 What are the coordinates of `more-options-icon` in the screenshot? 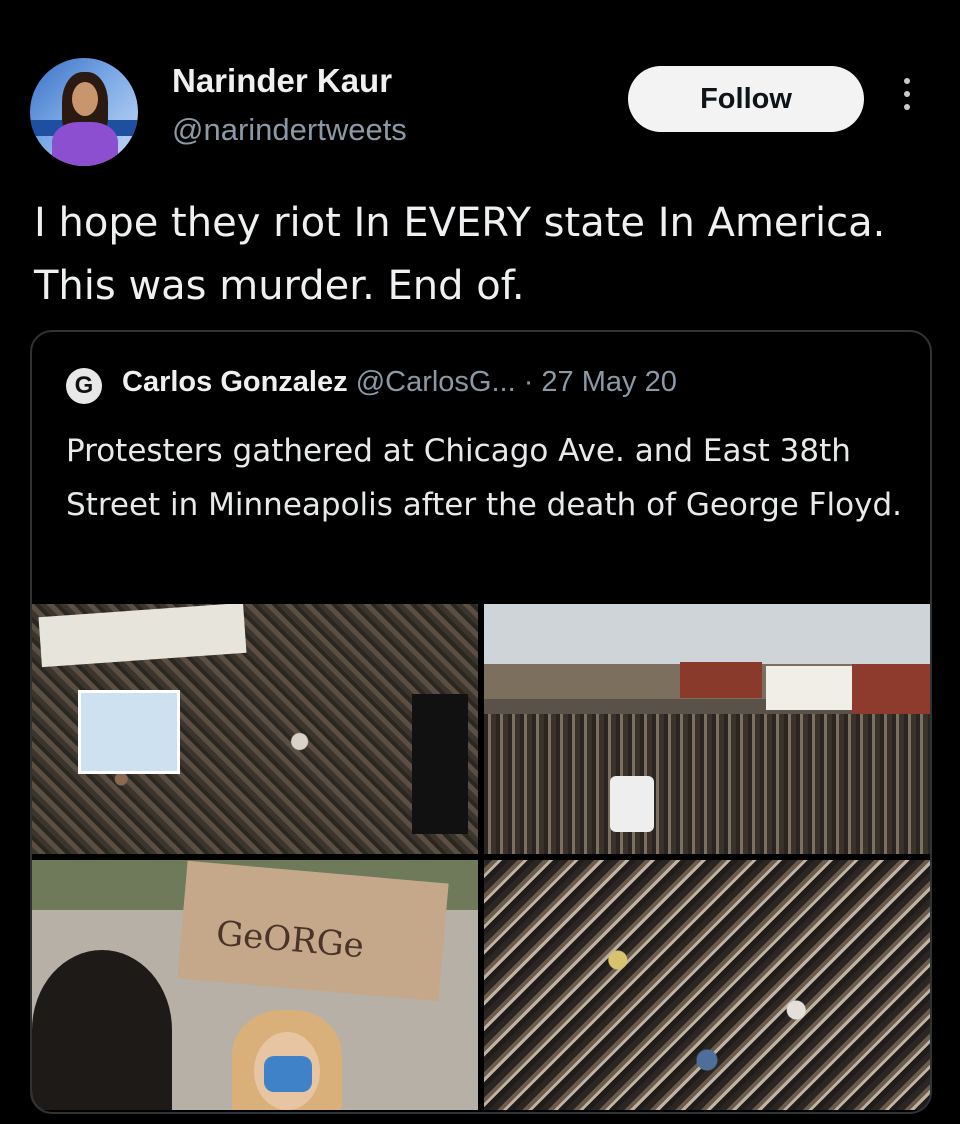 It's located at (907, 101).